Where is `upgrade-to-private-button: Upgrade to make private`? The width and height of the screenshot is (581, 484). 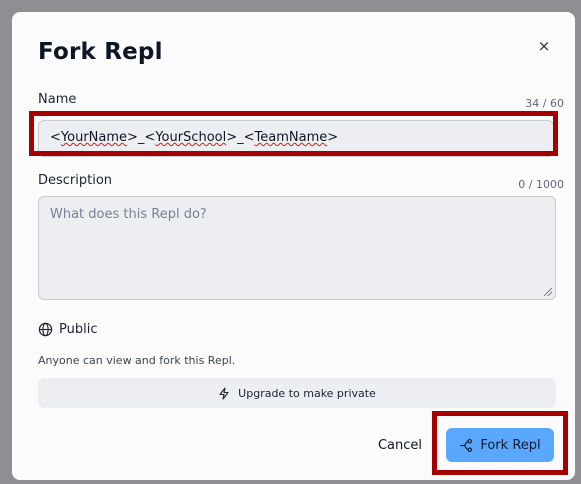 upgrade-to-private-button: Upgrade to make private is located at coordinates (297, 393).